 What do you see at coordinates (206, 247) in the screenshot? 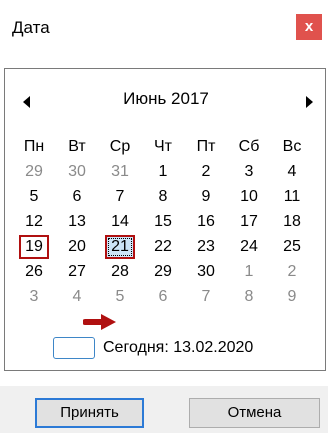
I see `day-cell: 23` at bounding box center [206, 247].